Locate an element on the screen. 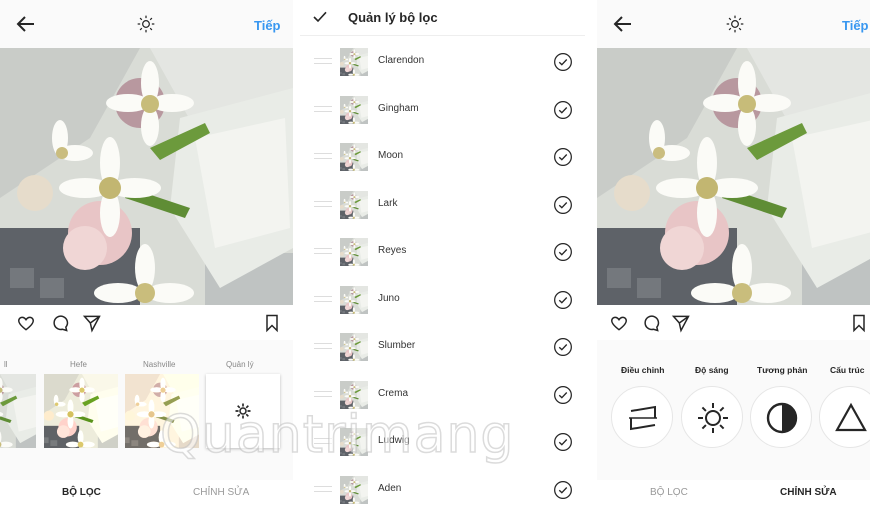 The height and width of the screenshot is (505, 870). tool-brightness is located at coordinates (712, 417).